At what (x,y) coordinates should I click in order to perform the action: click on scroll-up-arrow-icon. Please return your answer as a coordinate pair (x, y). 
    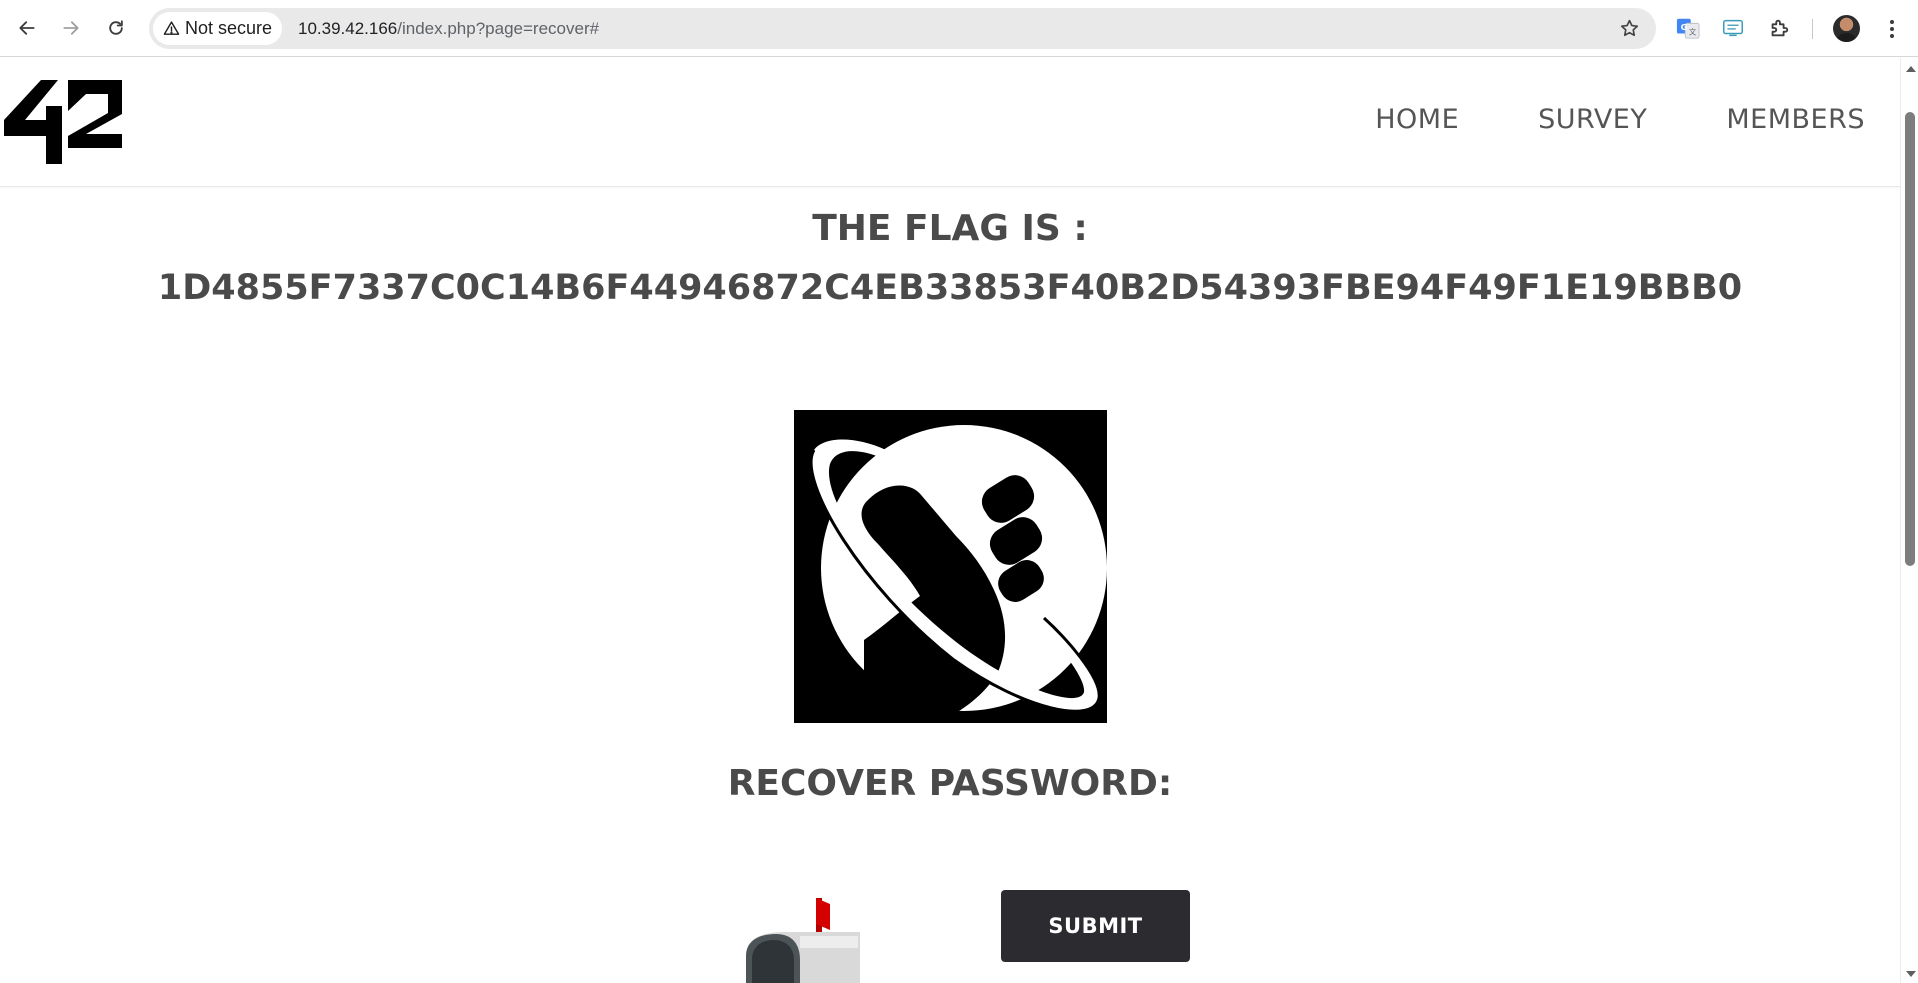
    Looking at the image, I should click on (1911, 69).